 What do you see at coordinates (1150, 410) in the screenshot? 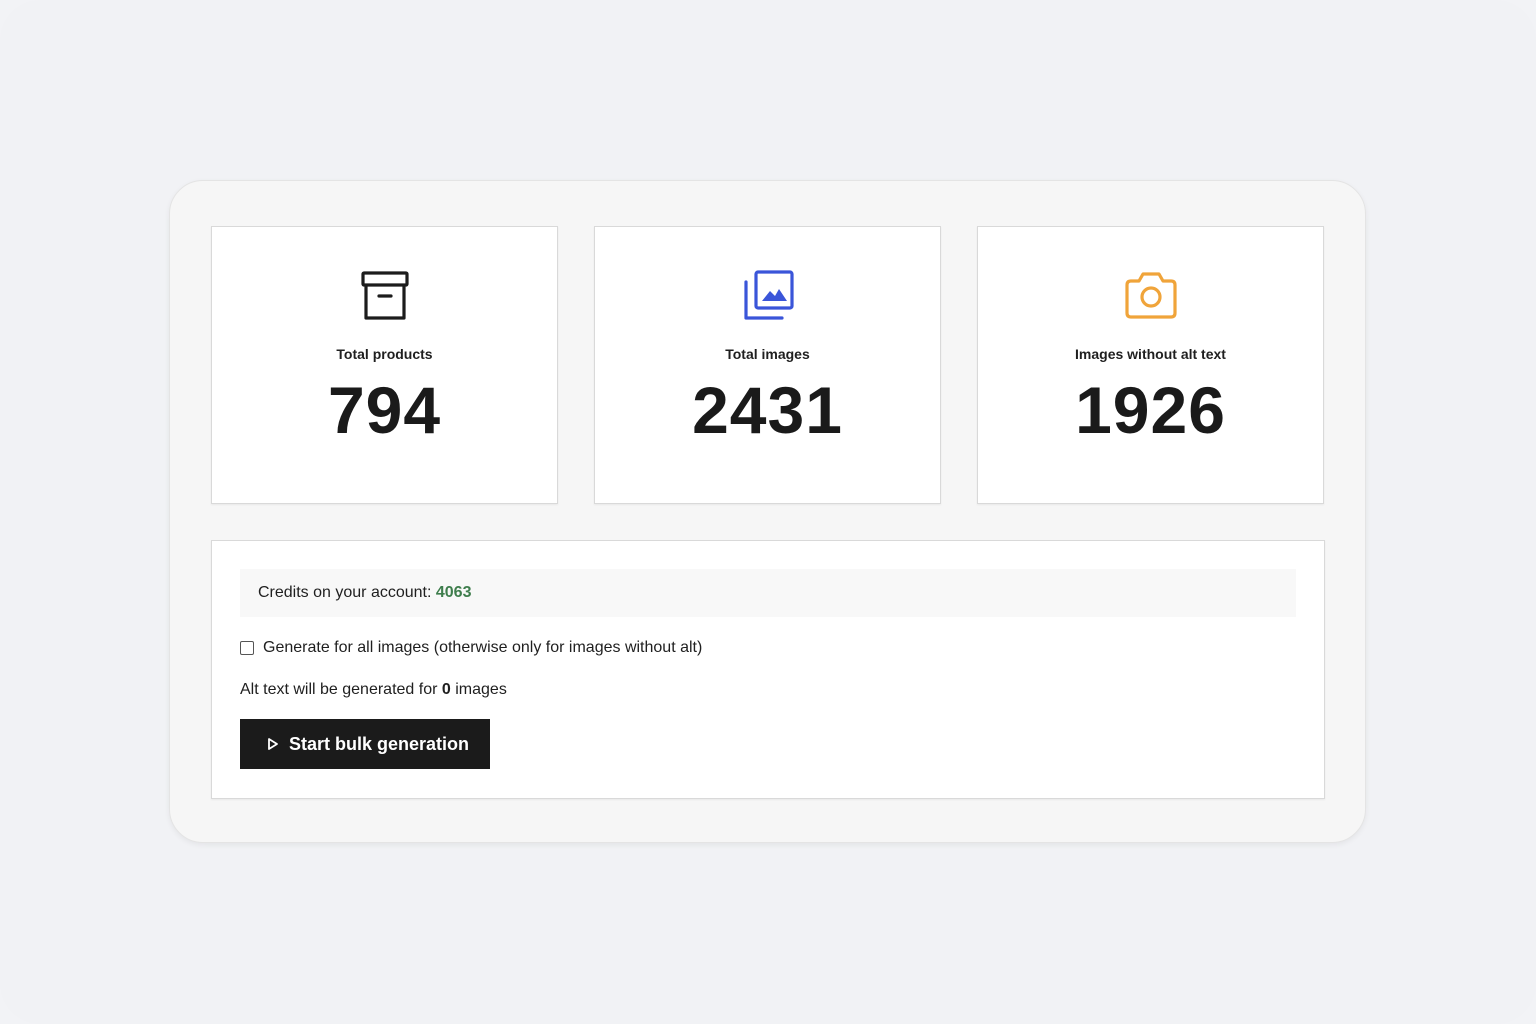
I see `stat-value: 1926` at bounding box center [1150, 410].